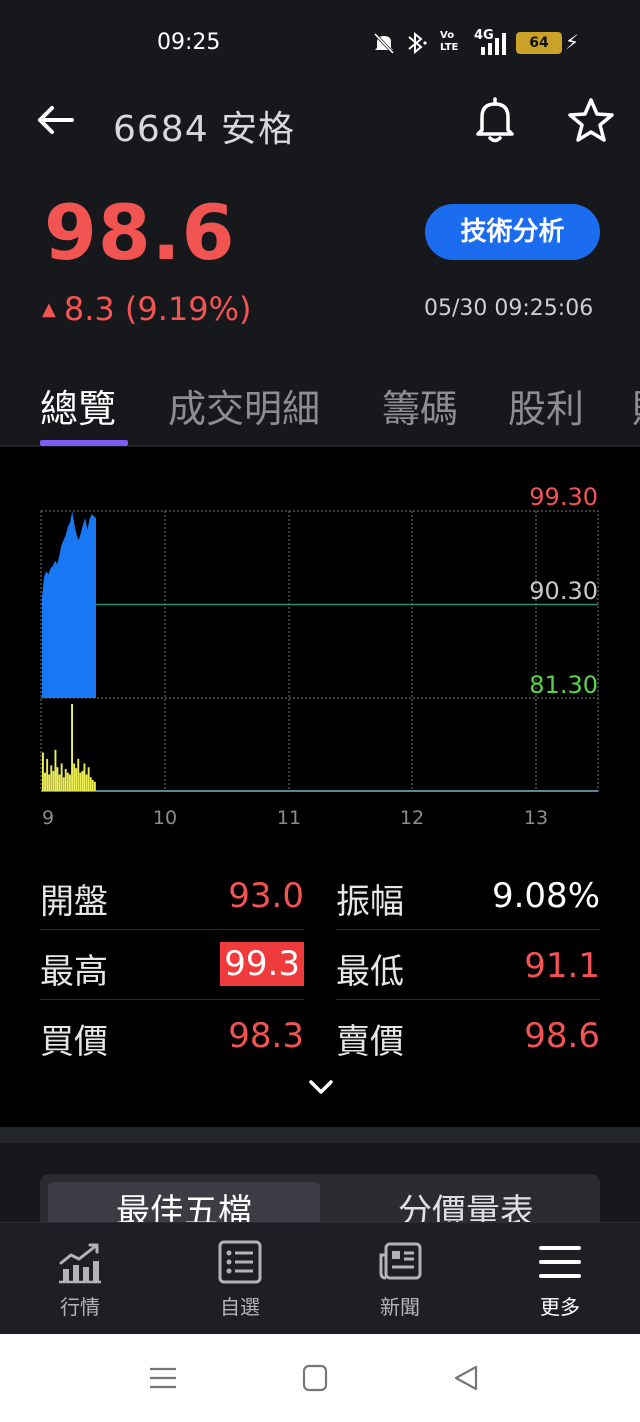 The width and height of the screenshot is (640, 1422). Describe the element at coordinates (636, 405) in the screenshot. I see `tab-overflow: 財` at that location.